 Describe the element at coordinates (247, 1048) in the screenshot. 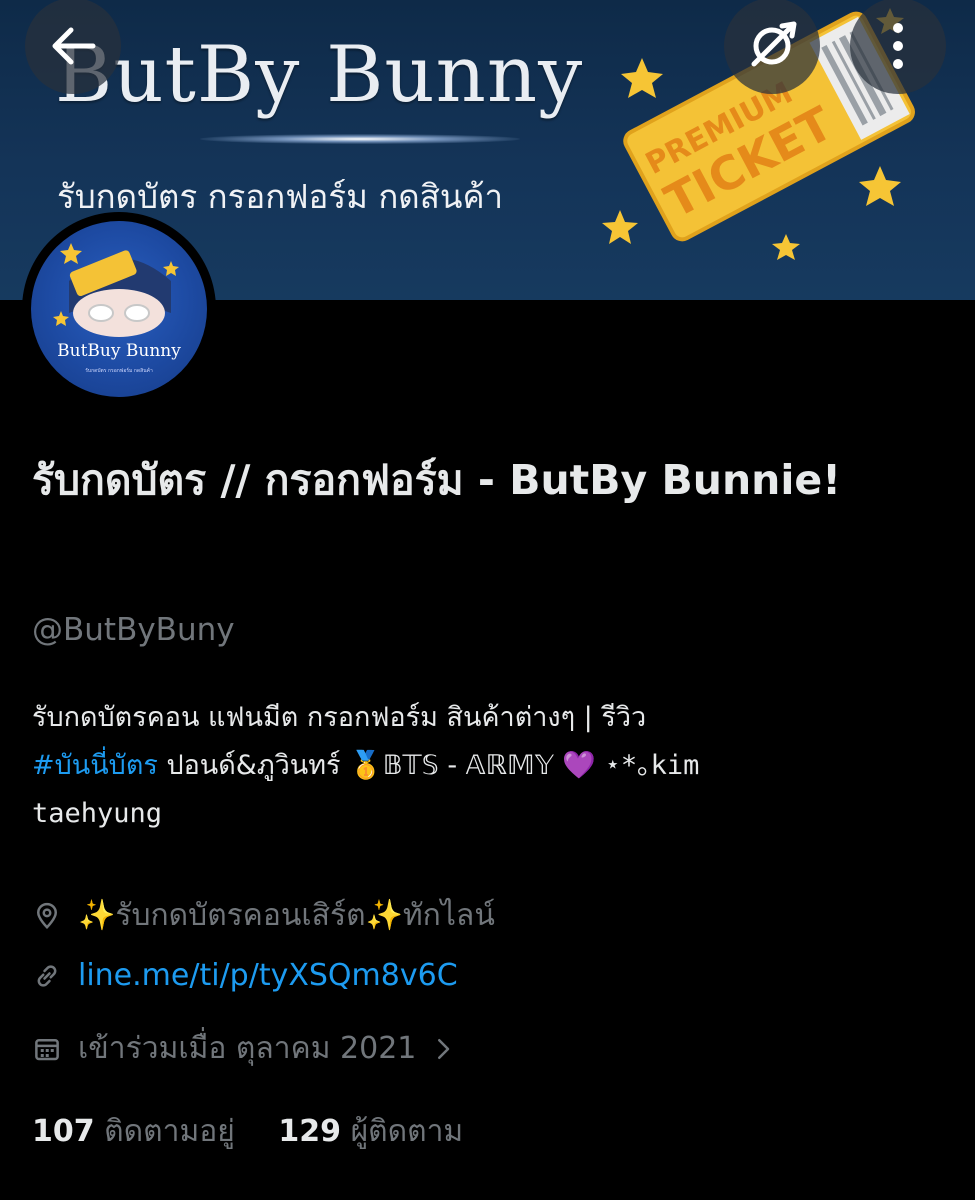

I see `joined-text: เข้าร่วมเมื่อ ตุลาคม 2021` at that location.